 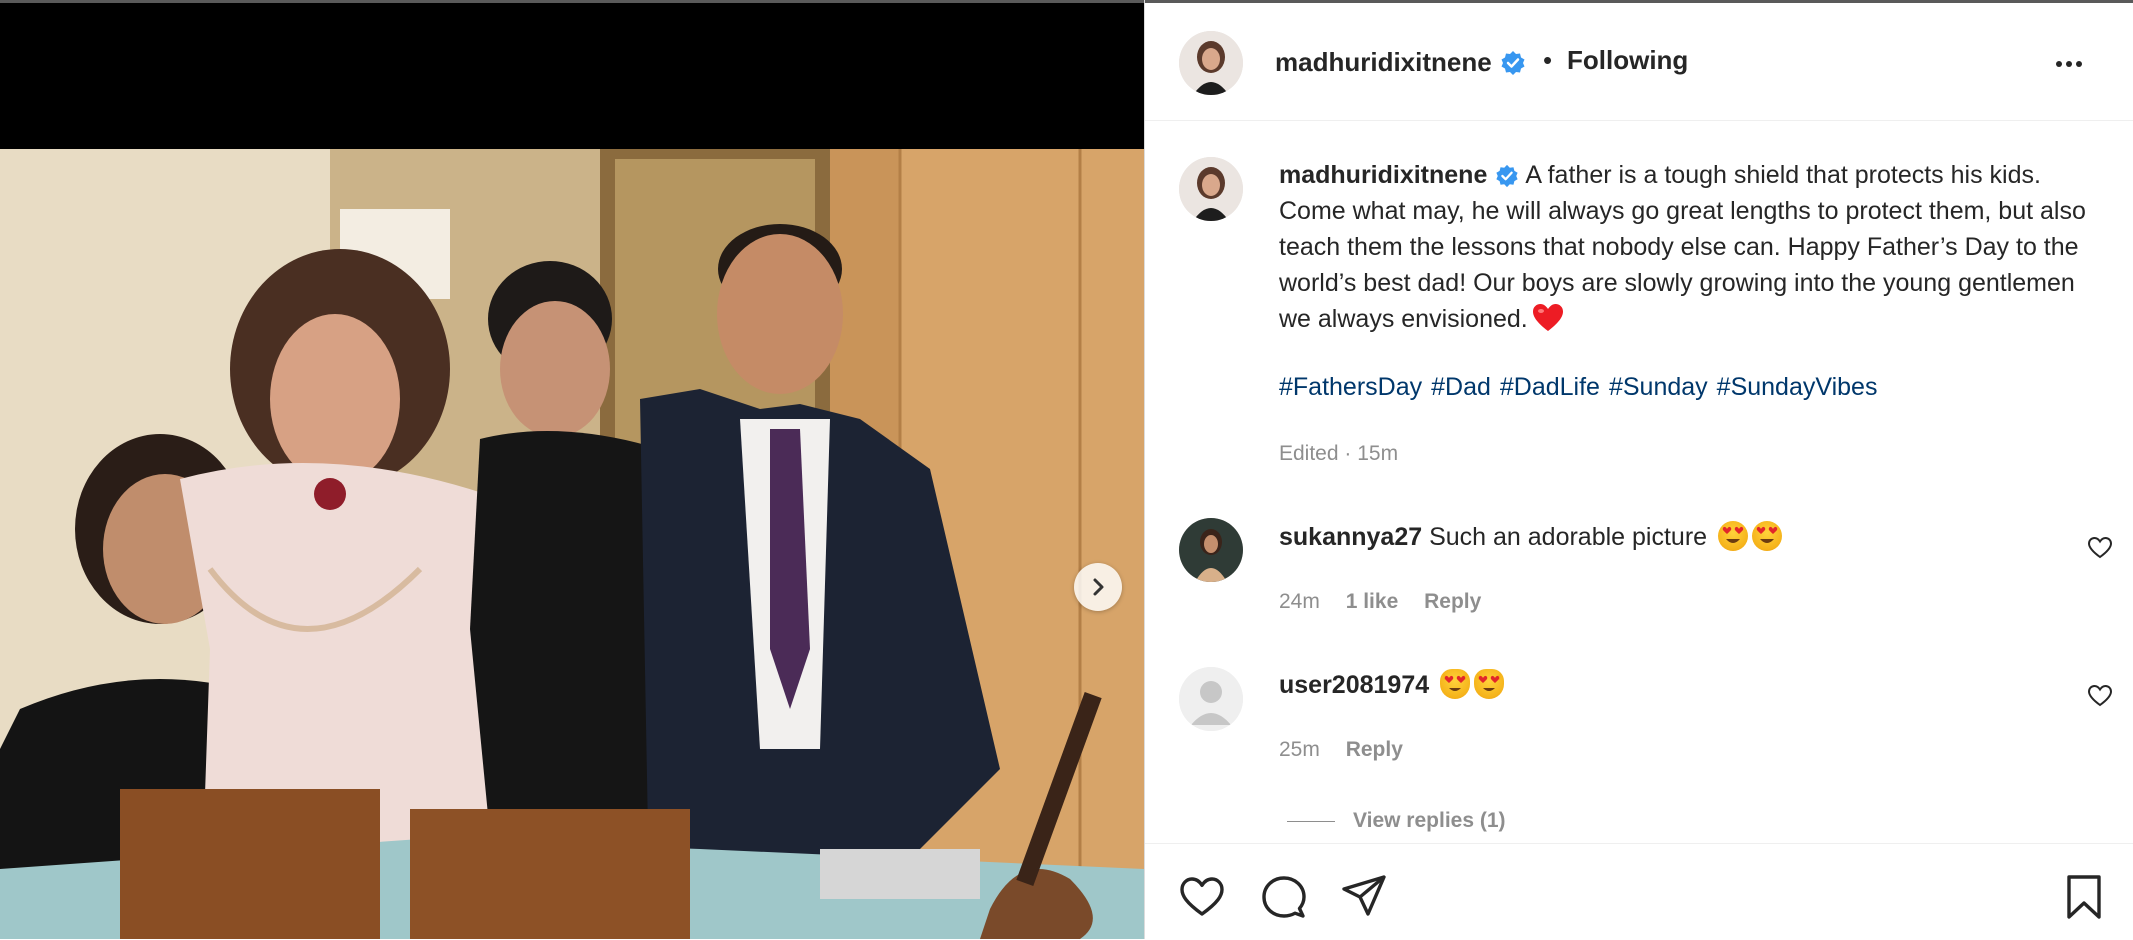 What do you see at coordinates (1461, 387) in the screenshot?
I see `hashtag-link: #Dad` at bounding box center [1461, 387].